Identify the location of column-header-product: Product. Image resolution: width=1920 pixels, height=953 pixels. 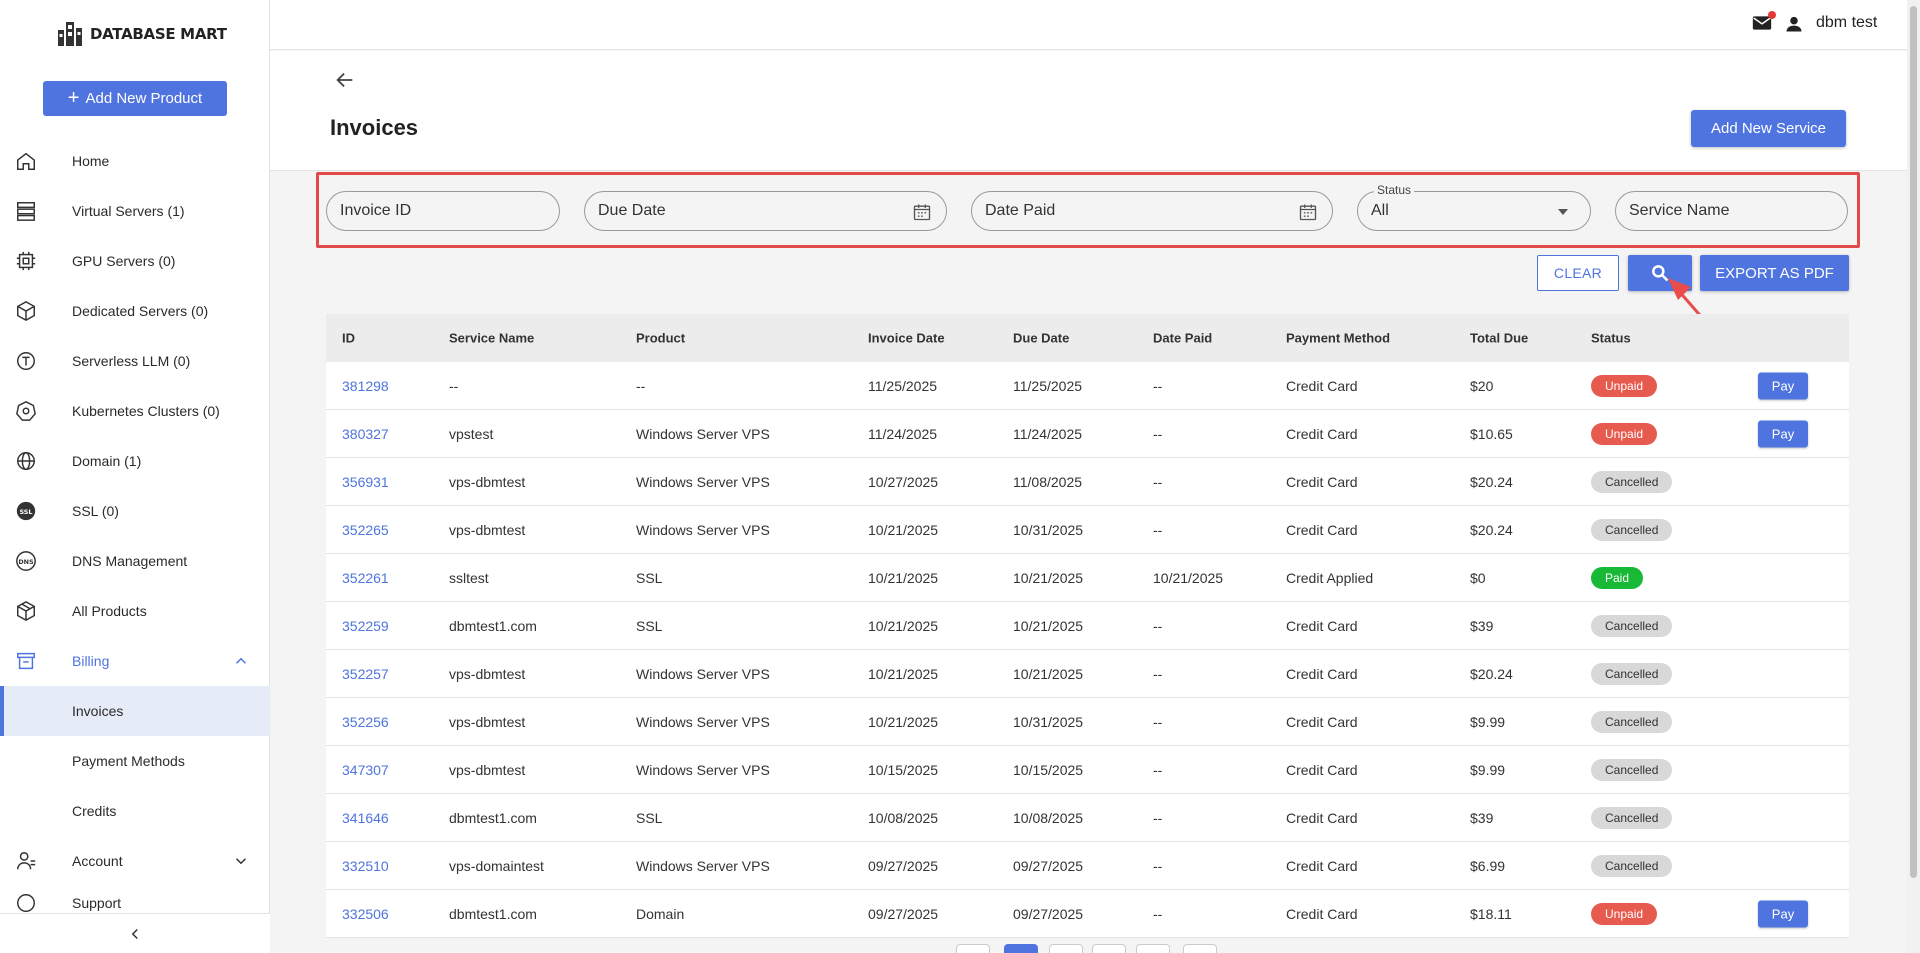
(660, 338).